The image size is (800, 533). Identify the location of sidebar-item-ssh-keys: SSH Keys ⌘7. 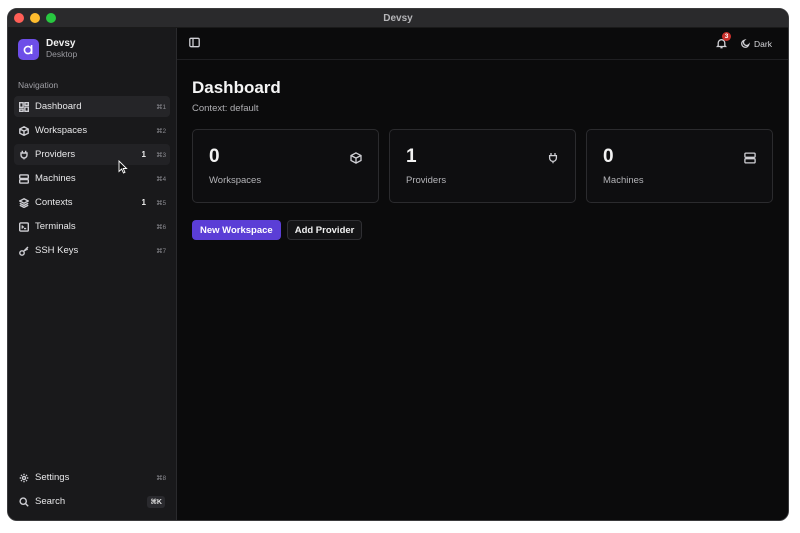
(92, 250).